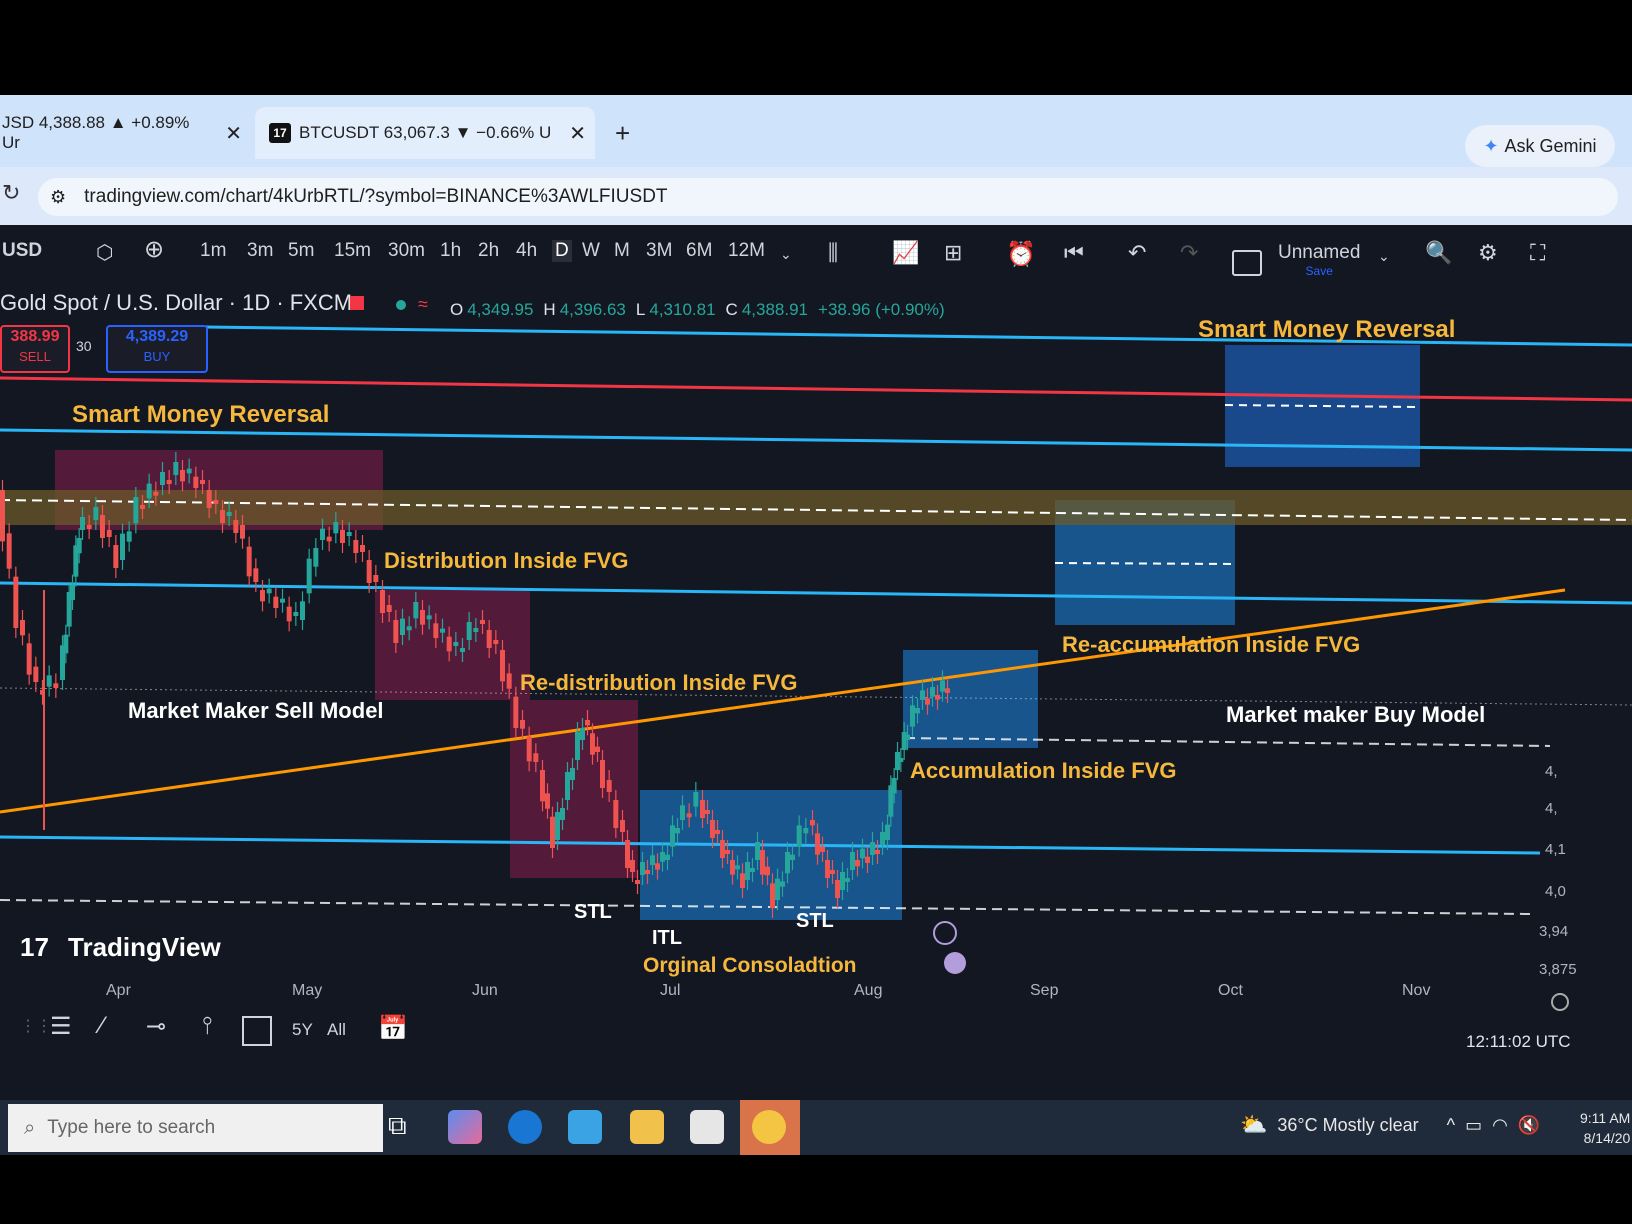 The image size is (1632, 1224). I want to click on annotation-label: Smart Money Reversal, so click(200, 414).